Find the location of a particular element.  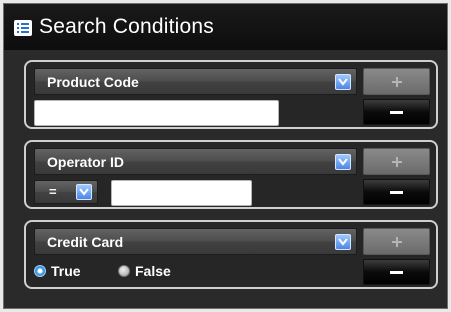

radio-unselected-indicator is located at coordinates (124, 271).